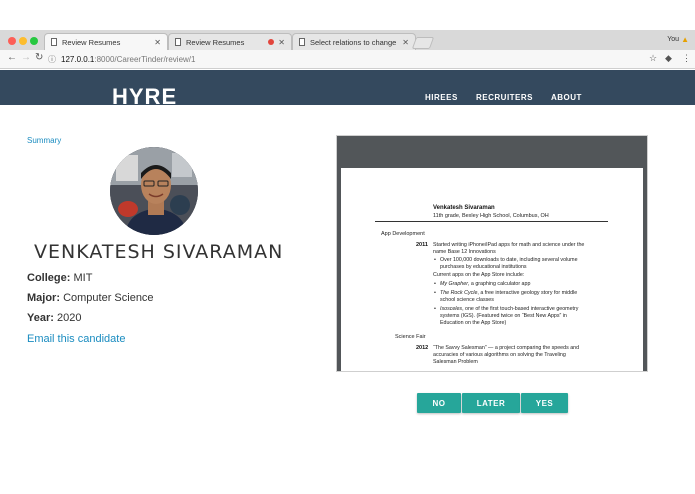  Describe the element at coordinates (668, 58) in the screenshot. I see `extension-icon: ◆` at that location.